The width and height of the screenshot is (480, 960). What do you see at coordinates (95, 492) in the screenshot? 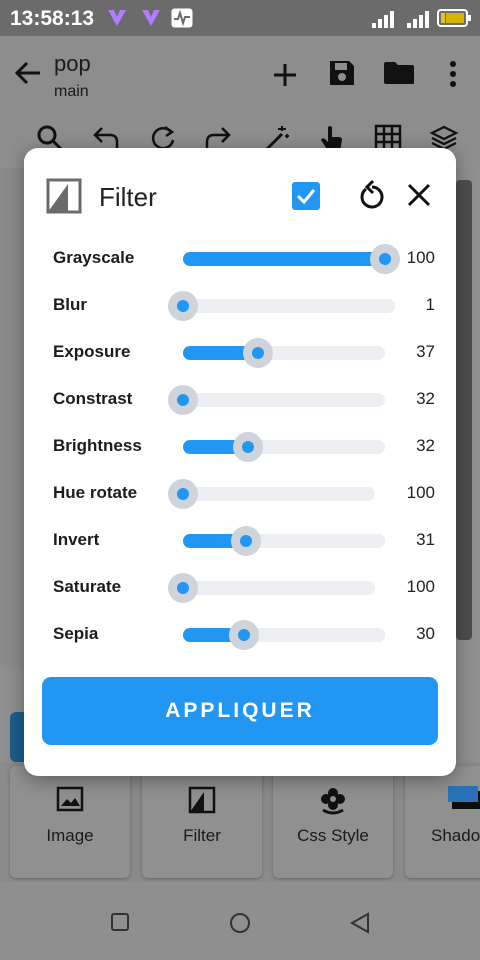
I see `filter-name: Hue rotate` at bounding box center [95, 492].